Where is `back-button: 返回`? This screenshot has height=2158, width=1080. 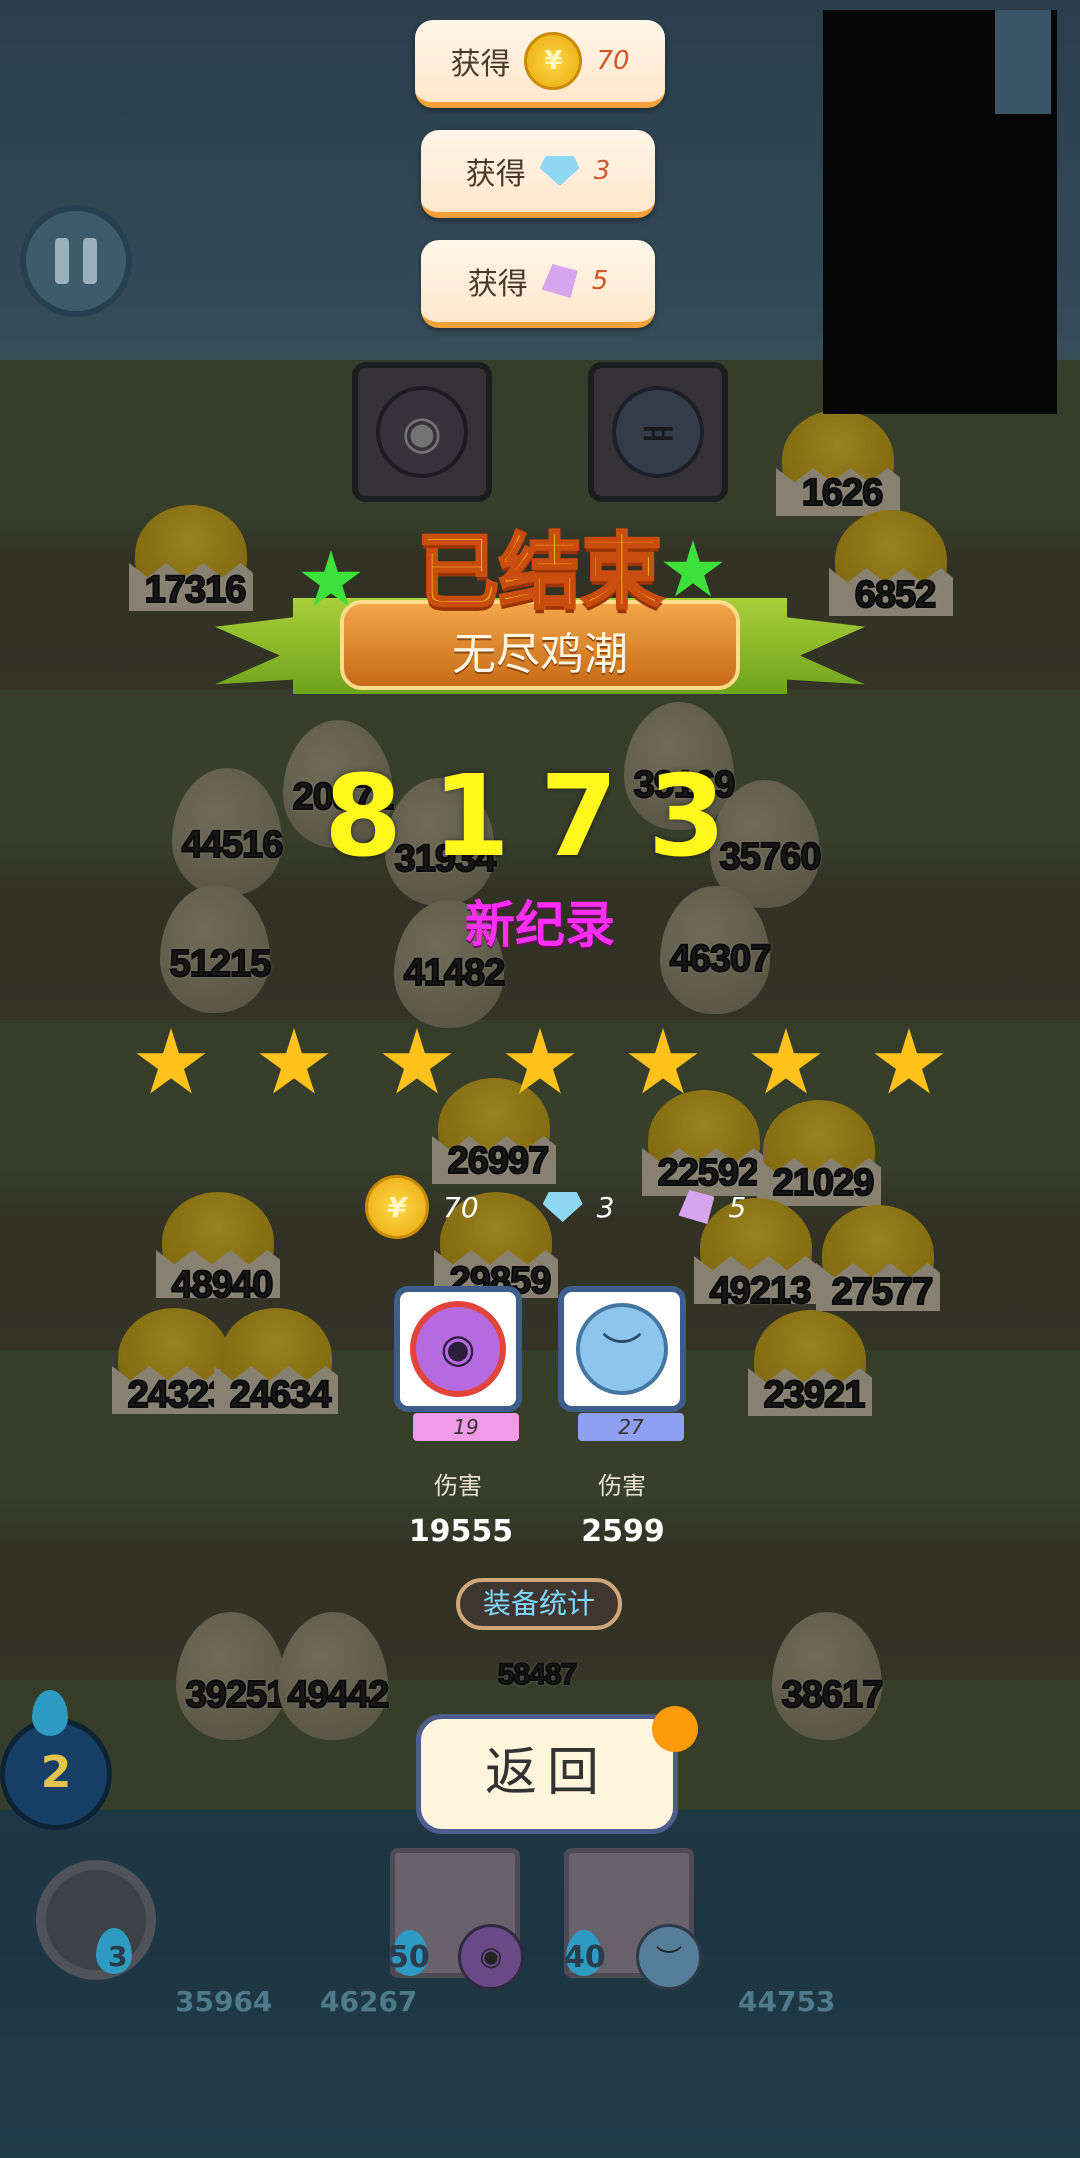
back-button: 返回 is located at coordinates (547, 1774).